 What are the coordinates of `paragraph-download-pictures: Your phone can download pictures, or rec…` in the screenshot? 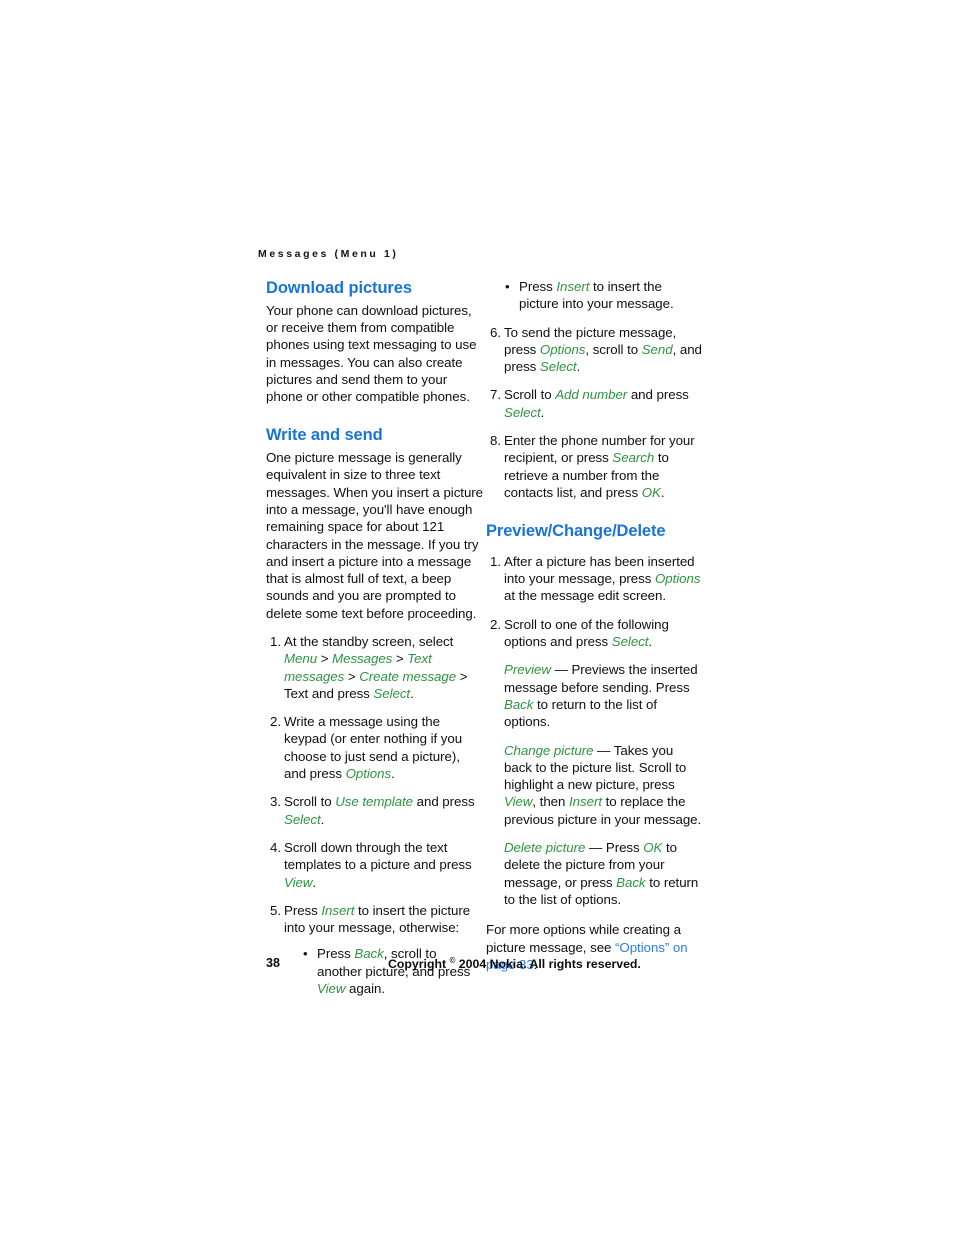 It's located at (371, 353).